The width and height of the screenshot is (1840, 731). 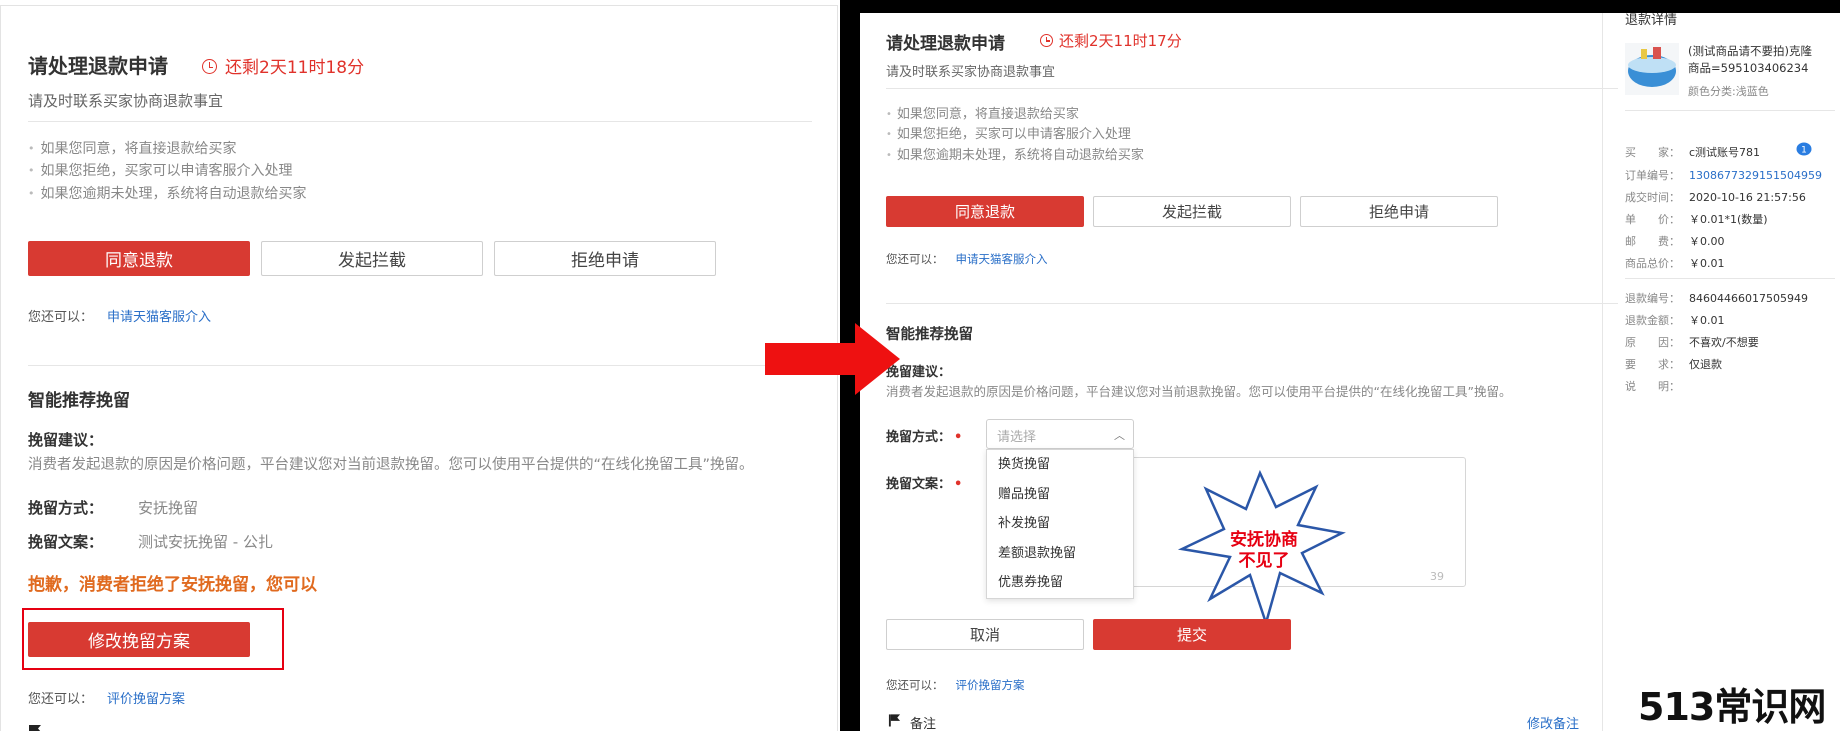 I want to click on dropdown-option-partial-refund: 差额退款挽留, so click(x=1060, y=554).